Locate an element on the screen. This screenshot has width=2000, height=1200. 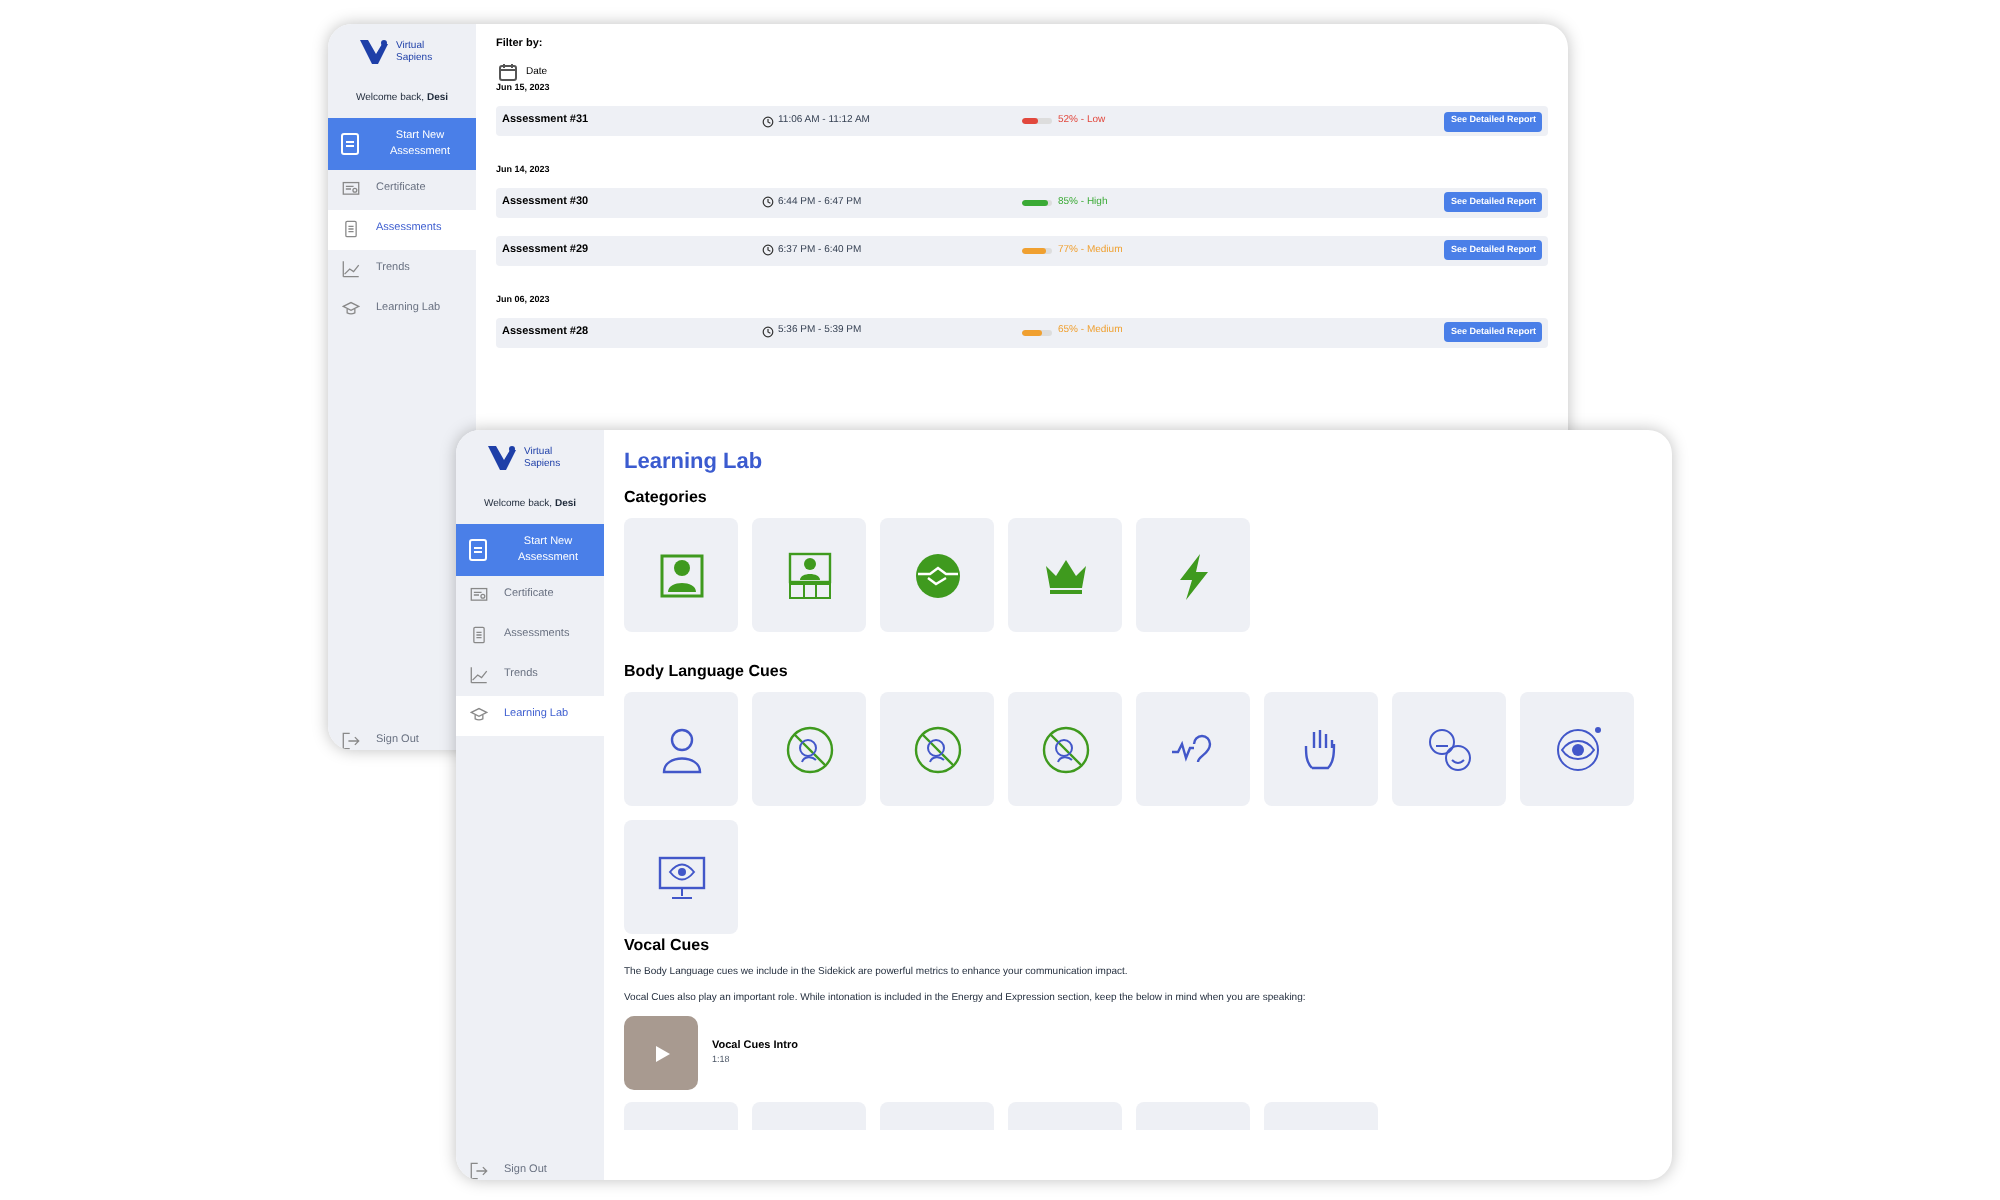
section-heading: Body Language Cues is located at coordinates (707, 672).